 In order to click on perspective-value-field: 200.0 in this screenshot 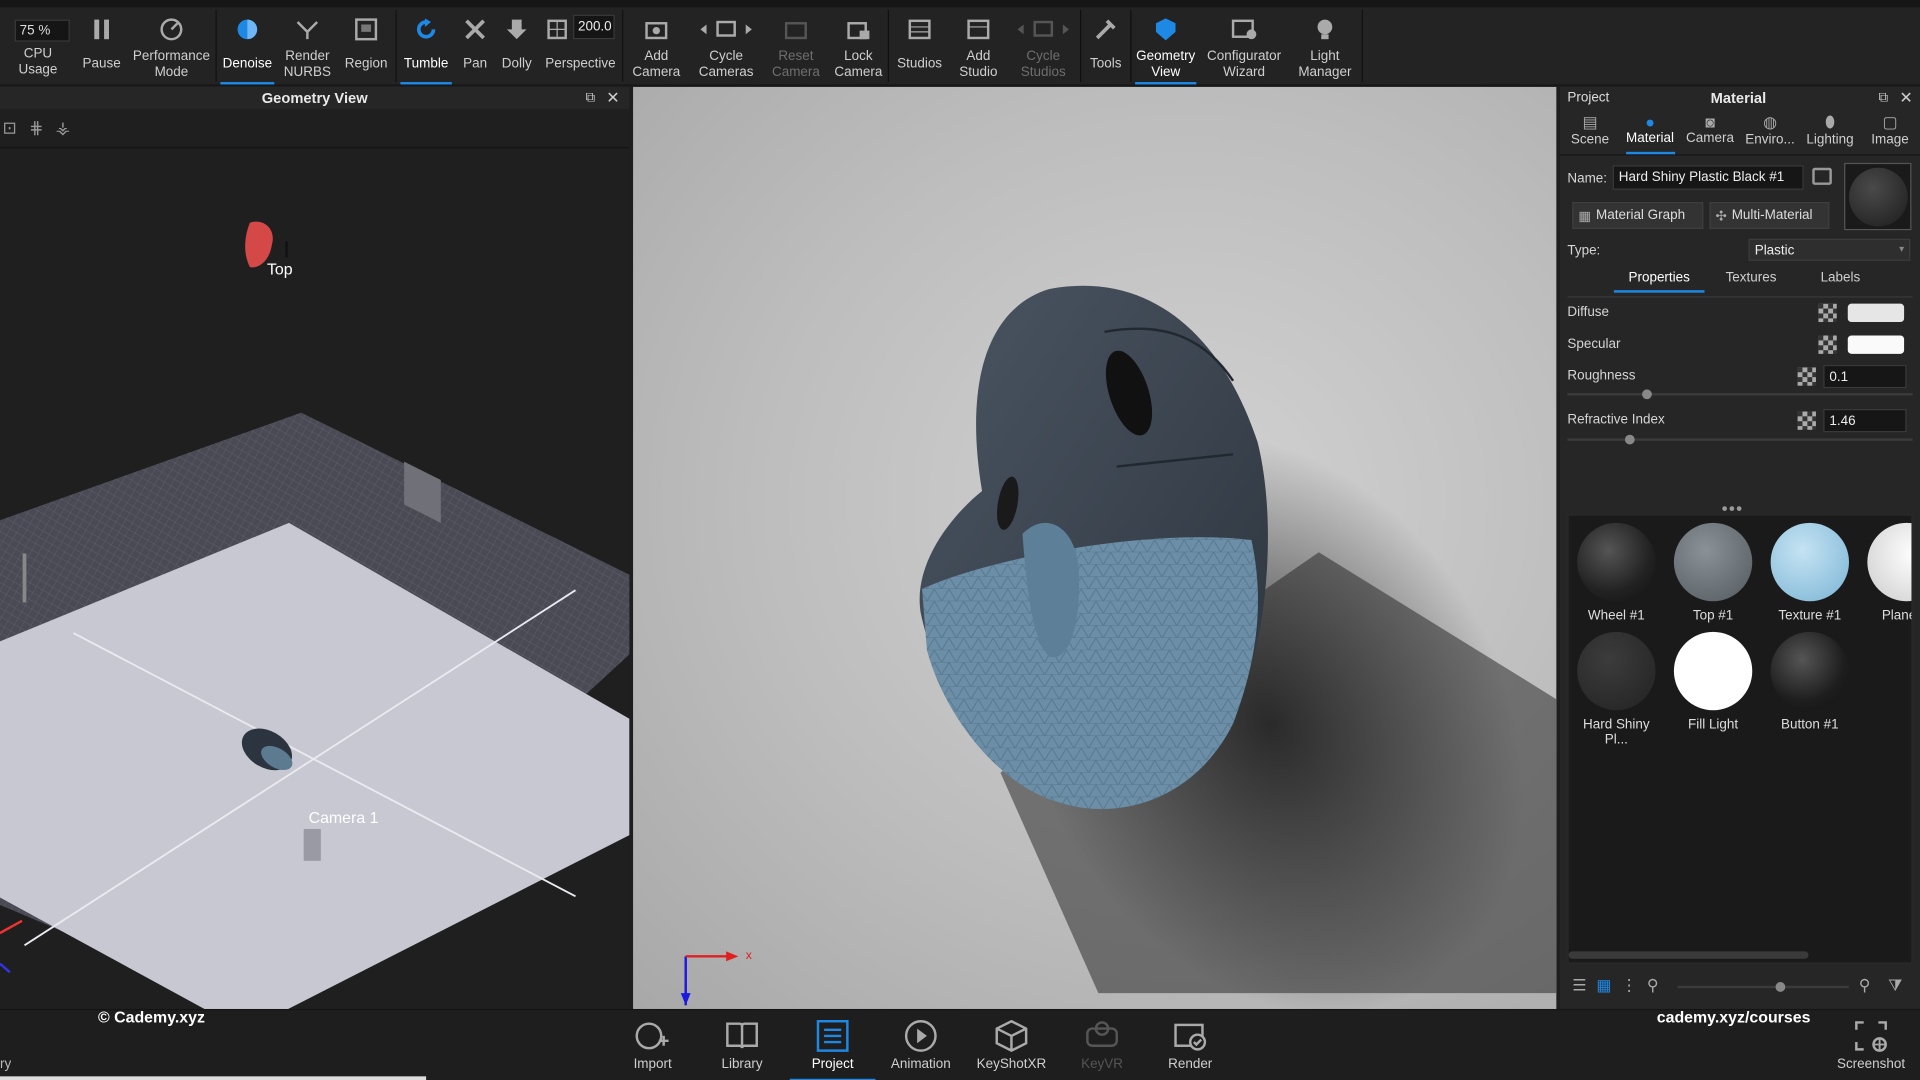, I will do `click(594, 27)`.